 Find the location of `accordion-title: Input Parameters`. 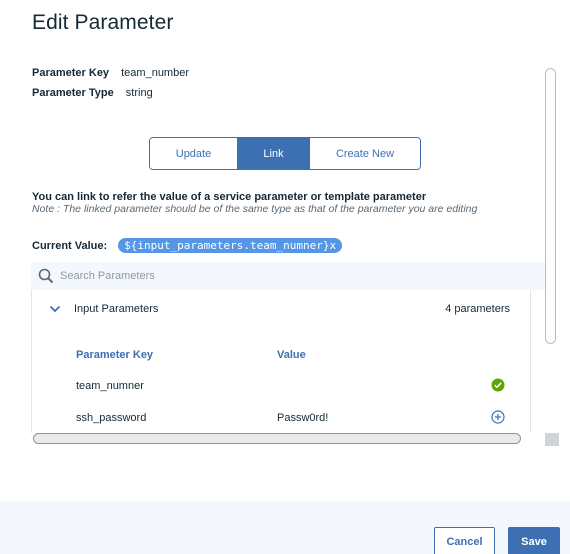

accordion-title: Input Parameters is located at coordinates (116, 309).